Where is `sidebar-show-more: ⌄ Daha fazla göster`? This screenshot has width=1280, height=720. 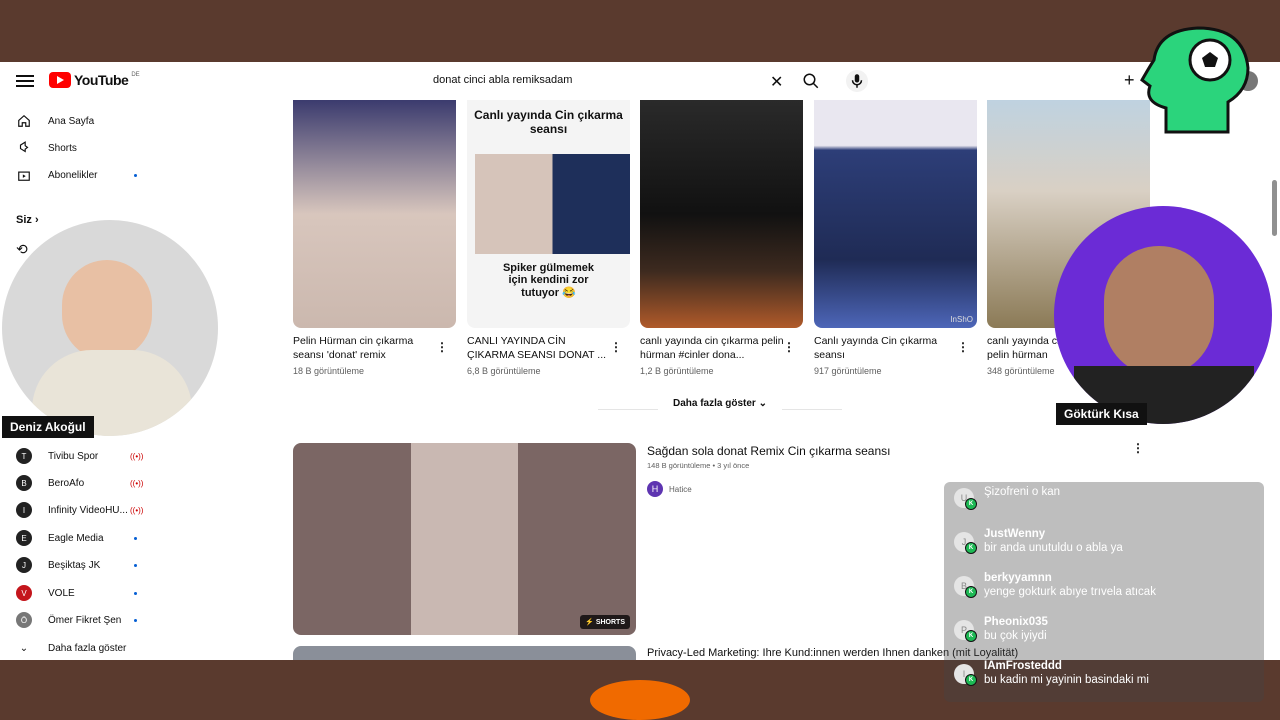
sidebar-show-more: ⌄ Daha fazla göster is located at coordinates (81, 648).